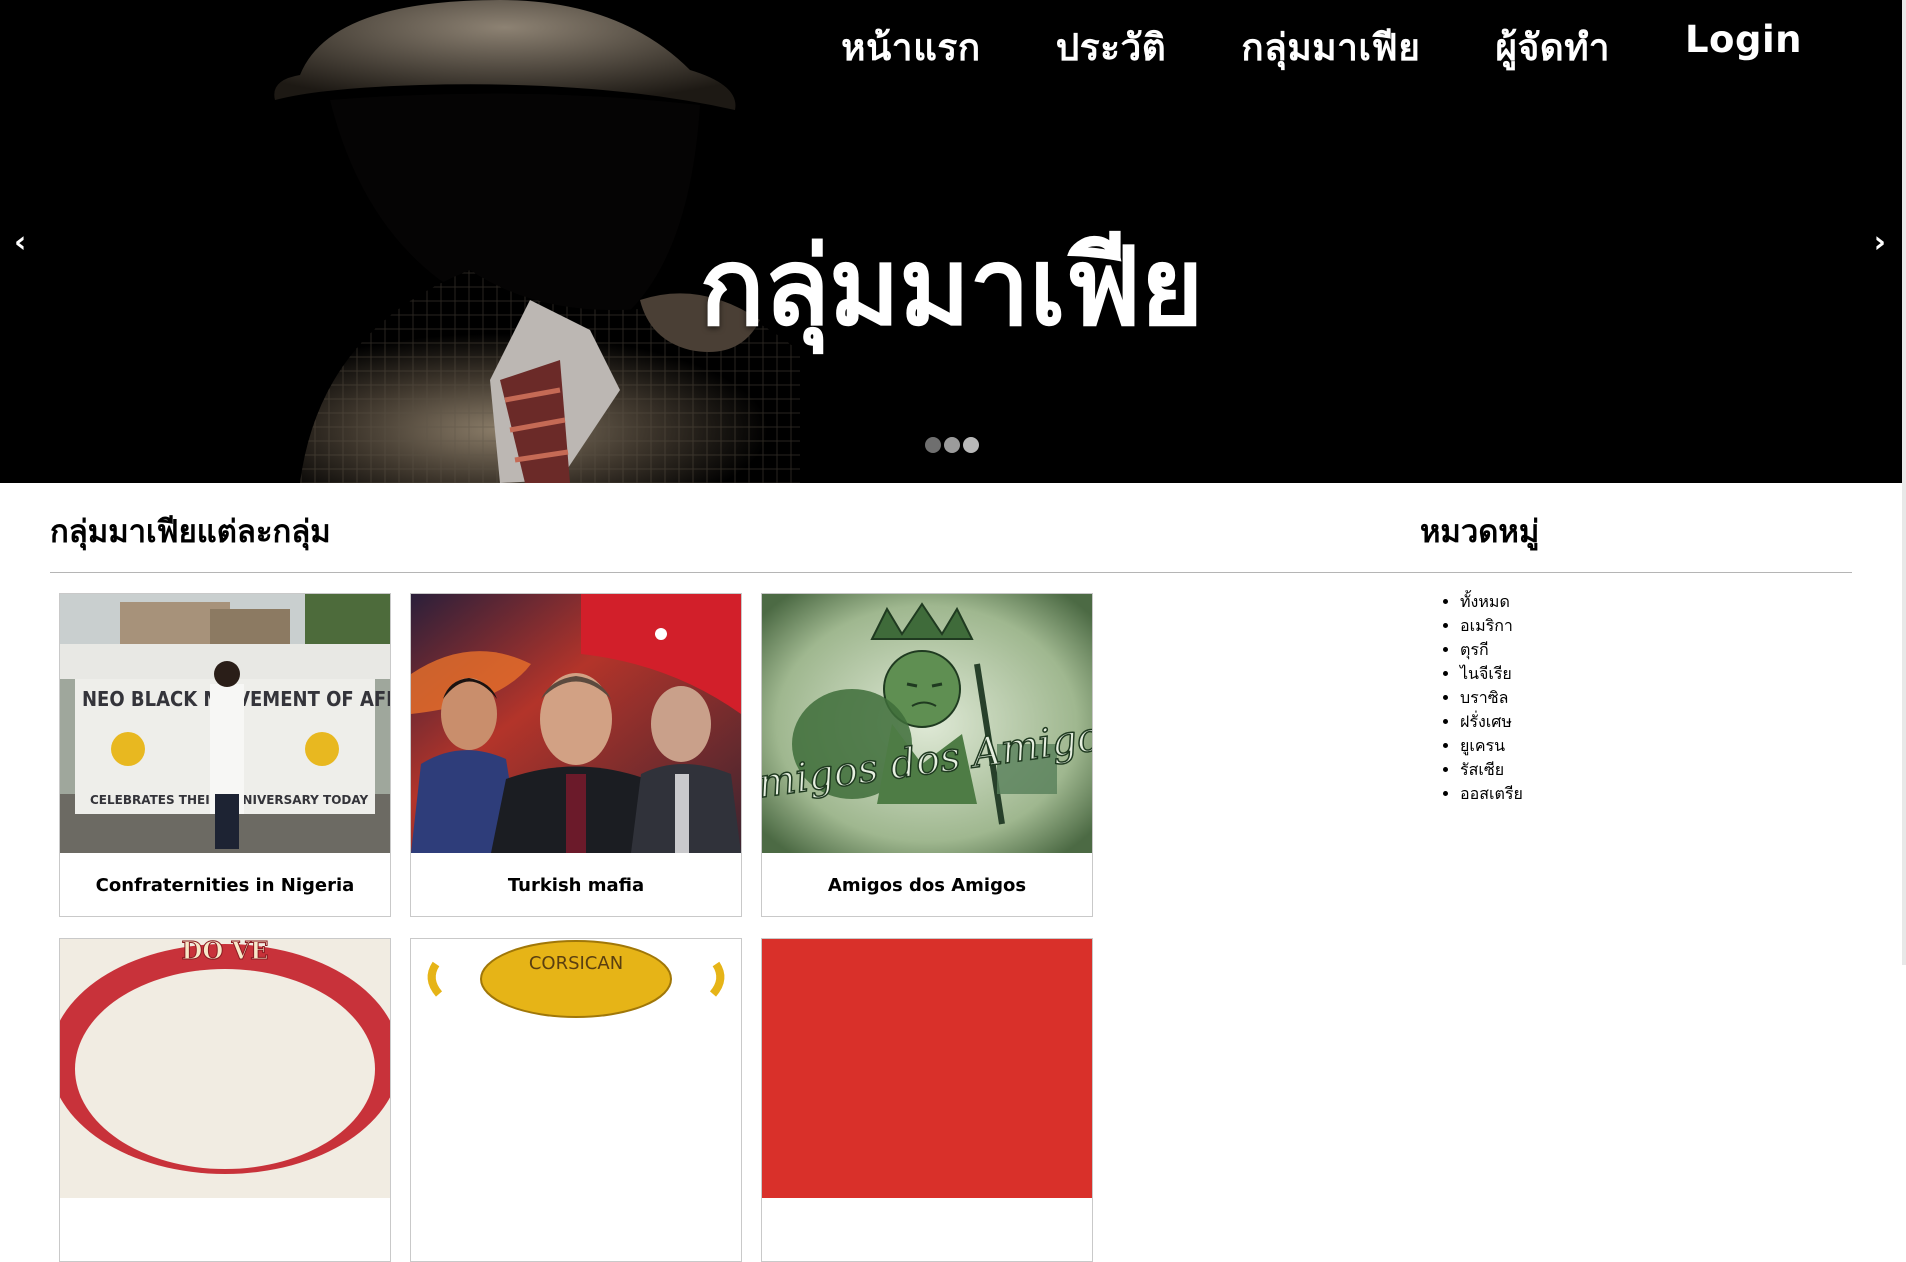 This screenshot has width=1906, height=1262. Describe the element at coordinates (576, 963) in the screenshot. I see `card-banner-text: CORSICAN` at that location.